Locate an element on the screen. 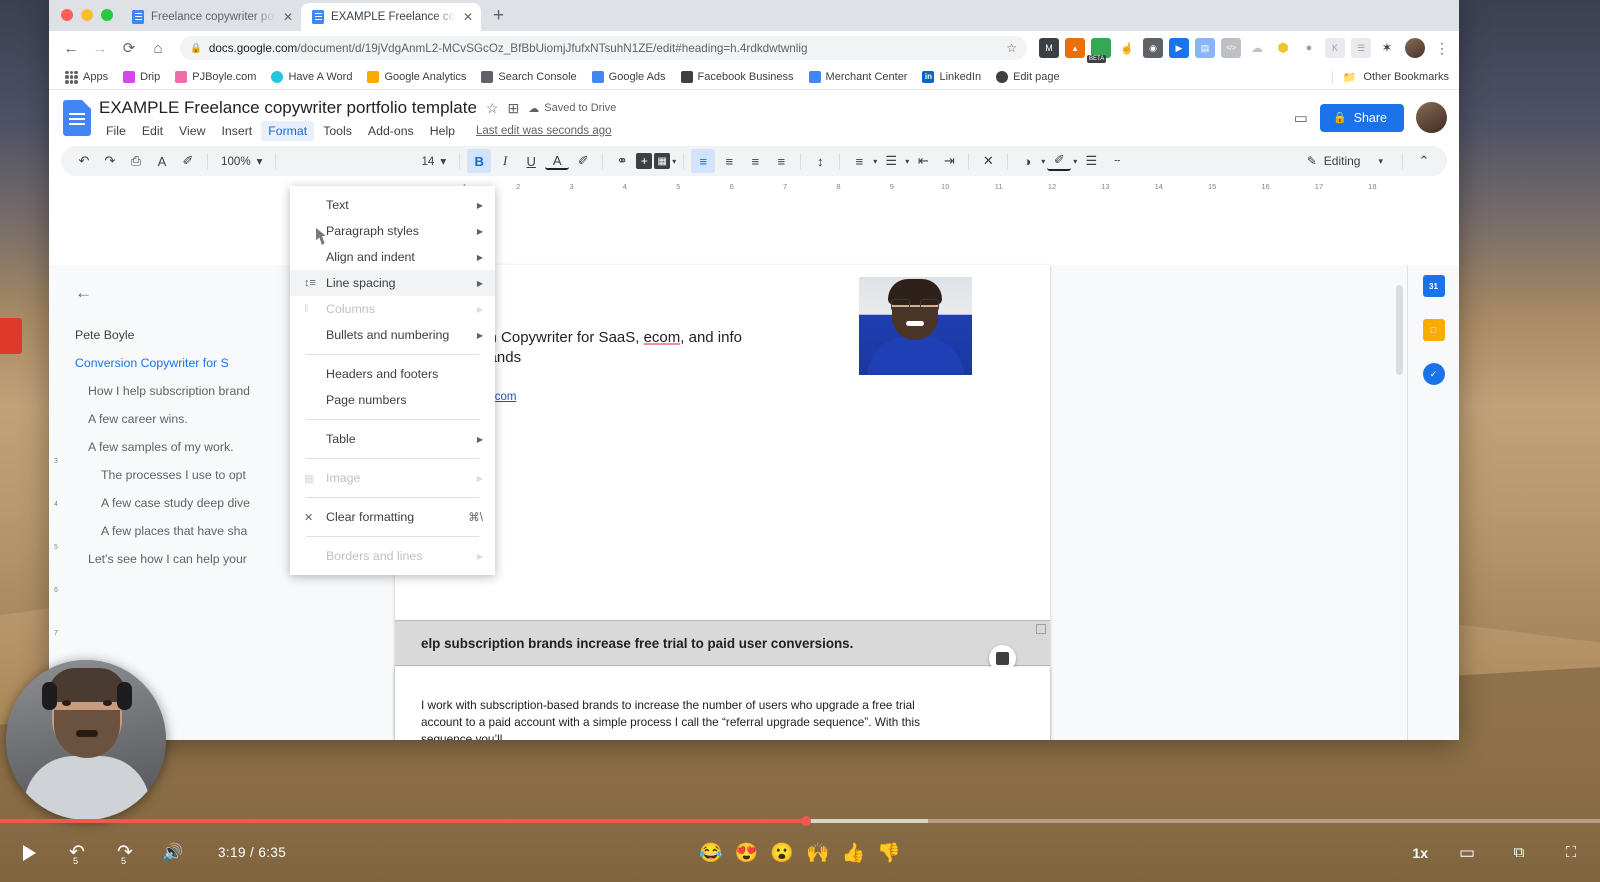 The image size is (1600, 882). block-resize-handle is located at coordinates (1041, 629).